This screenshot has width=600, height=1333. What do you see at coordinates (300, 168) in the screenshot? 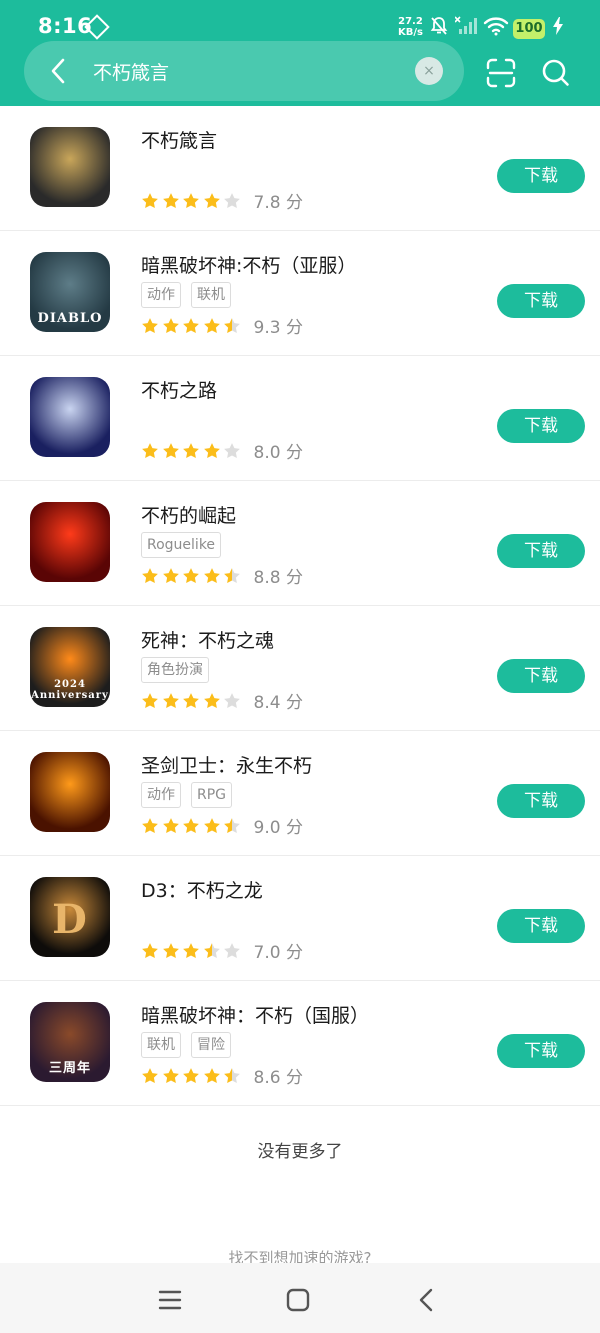
I see `app-list-item: 不朽箴言 7.8 分 下载` at bounding box center [300, 168].